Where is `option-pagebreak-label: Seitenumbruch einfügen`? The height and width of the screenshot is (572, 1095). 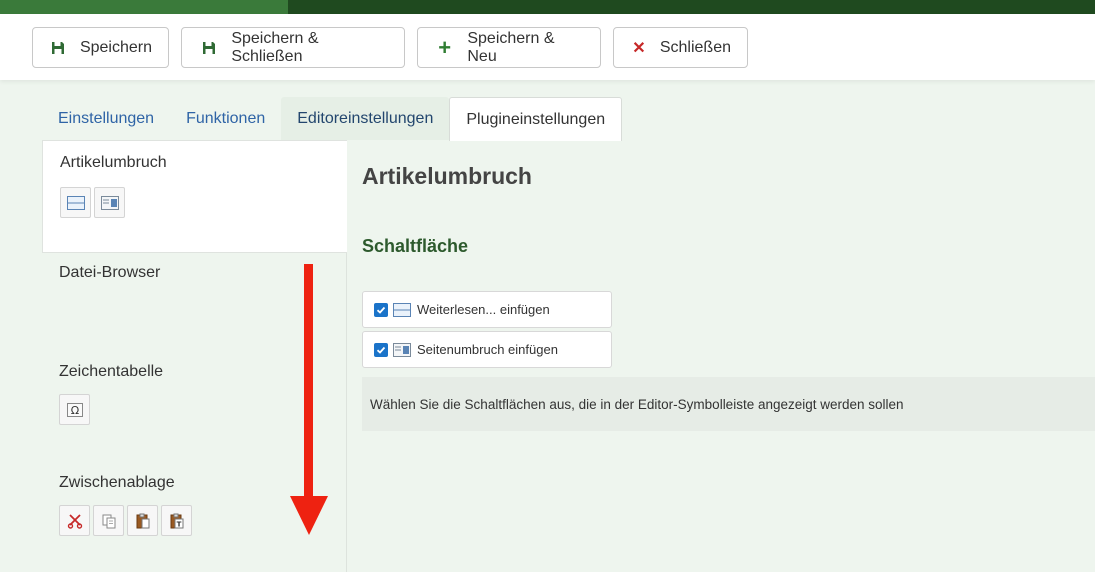
option-pagebreak-label: Seitenumbruch einfügen is located at coordinates (487, 349).